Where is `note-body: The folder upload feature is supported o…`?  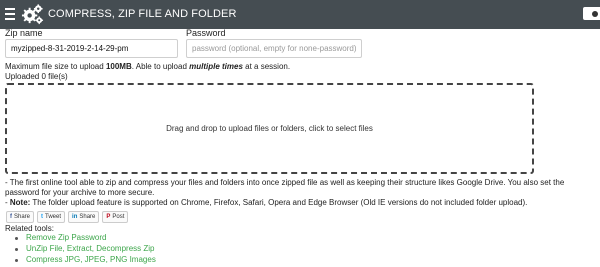
note-body: The folder upload feature is supported o… is located at coordinates (279, 202).